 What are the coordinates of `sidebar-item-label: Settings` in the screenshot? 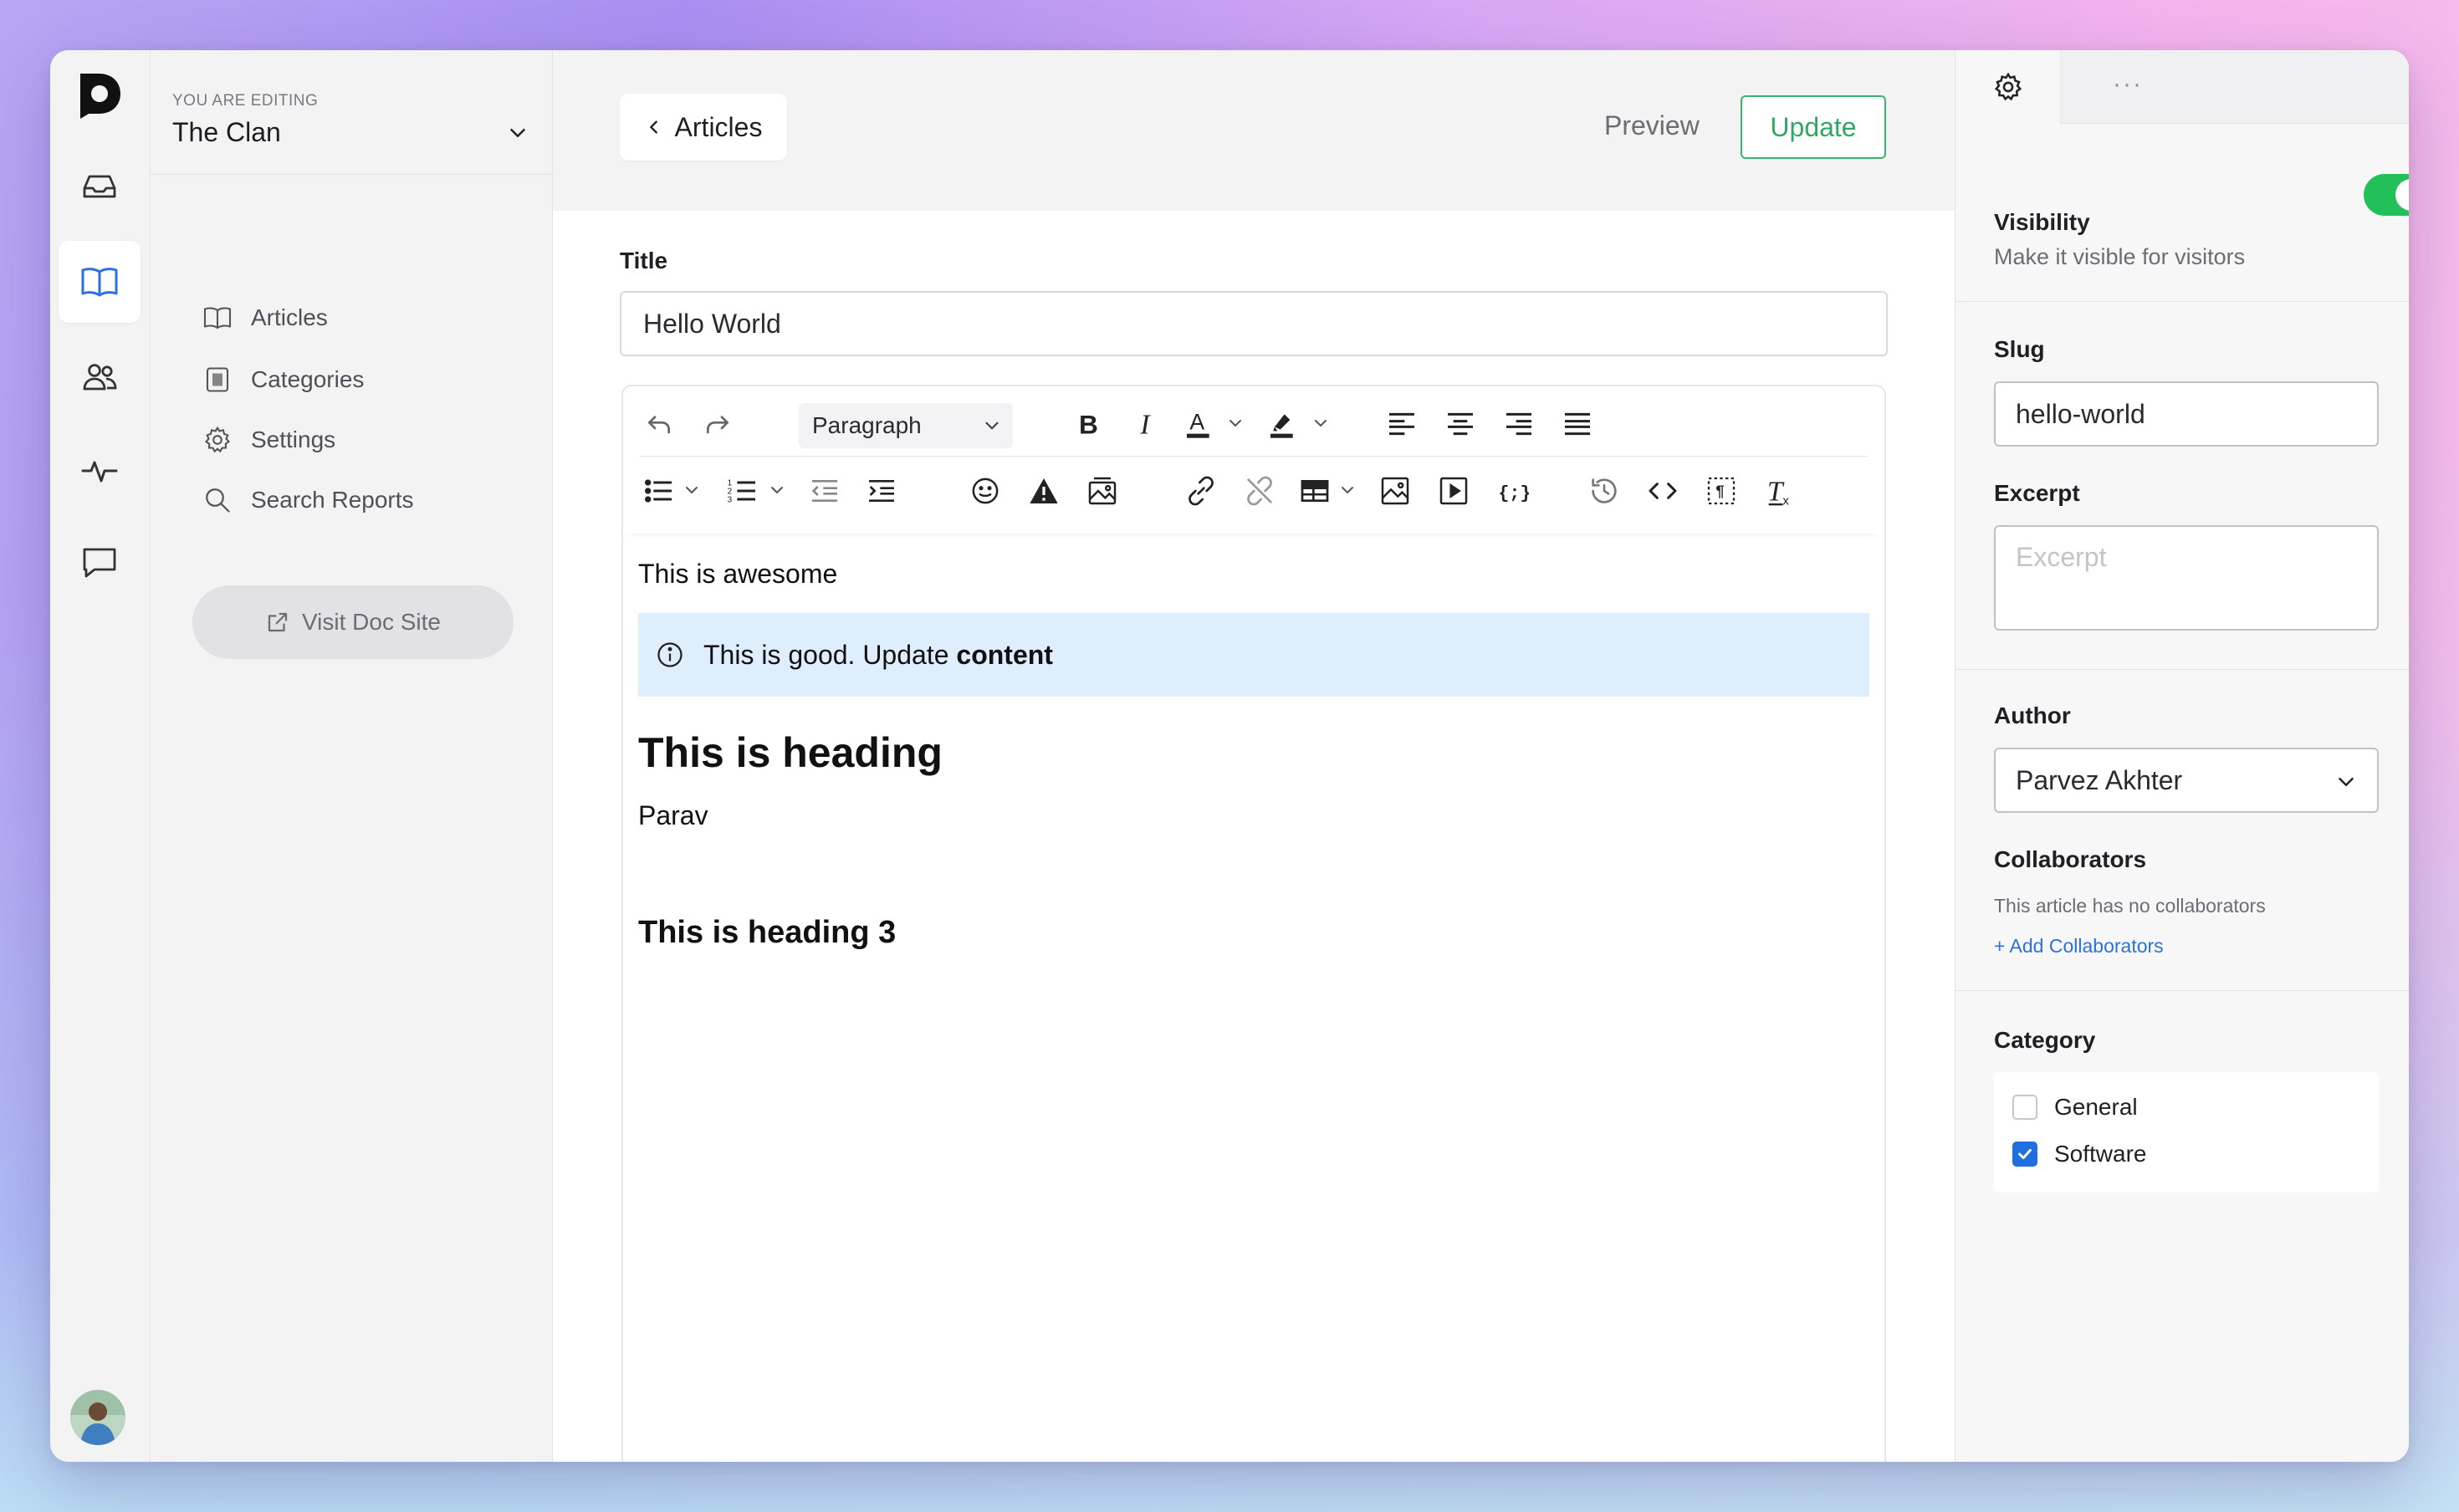 It's located at (293, 439).